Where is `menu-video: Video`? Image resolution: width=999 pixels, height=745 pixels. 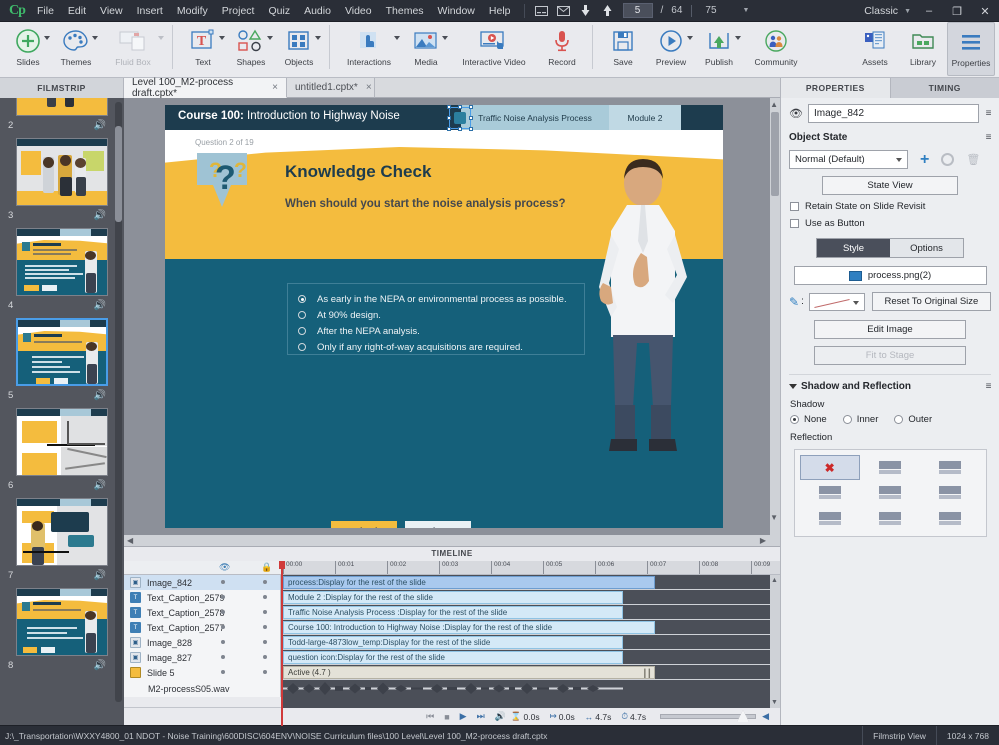
menu-video: Video is located at coordinates (358, 11).